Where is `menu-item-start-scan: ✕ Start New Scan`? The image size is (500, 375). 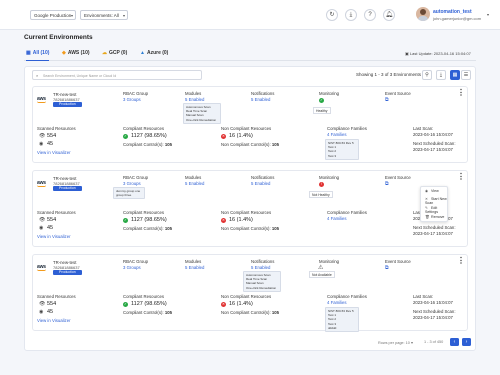 menu-item-start-scan: ✕ Start New Scan is located at coordinates (436, 201).